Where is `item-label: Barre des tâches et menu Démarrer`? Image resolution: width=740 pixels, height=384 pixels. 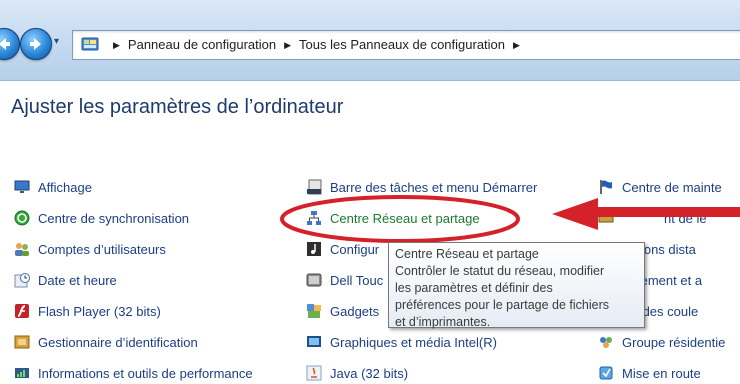
item-label: Barre des tâches et menu Démarrer is located at coordinates (434, 187).